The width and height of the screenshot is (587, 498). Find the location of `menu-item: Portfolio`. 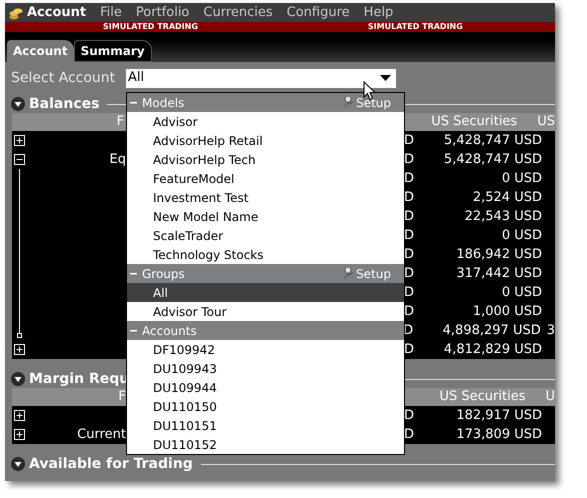

menu-item: Portfolio is located at coordinates (163, 12).